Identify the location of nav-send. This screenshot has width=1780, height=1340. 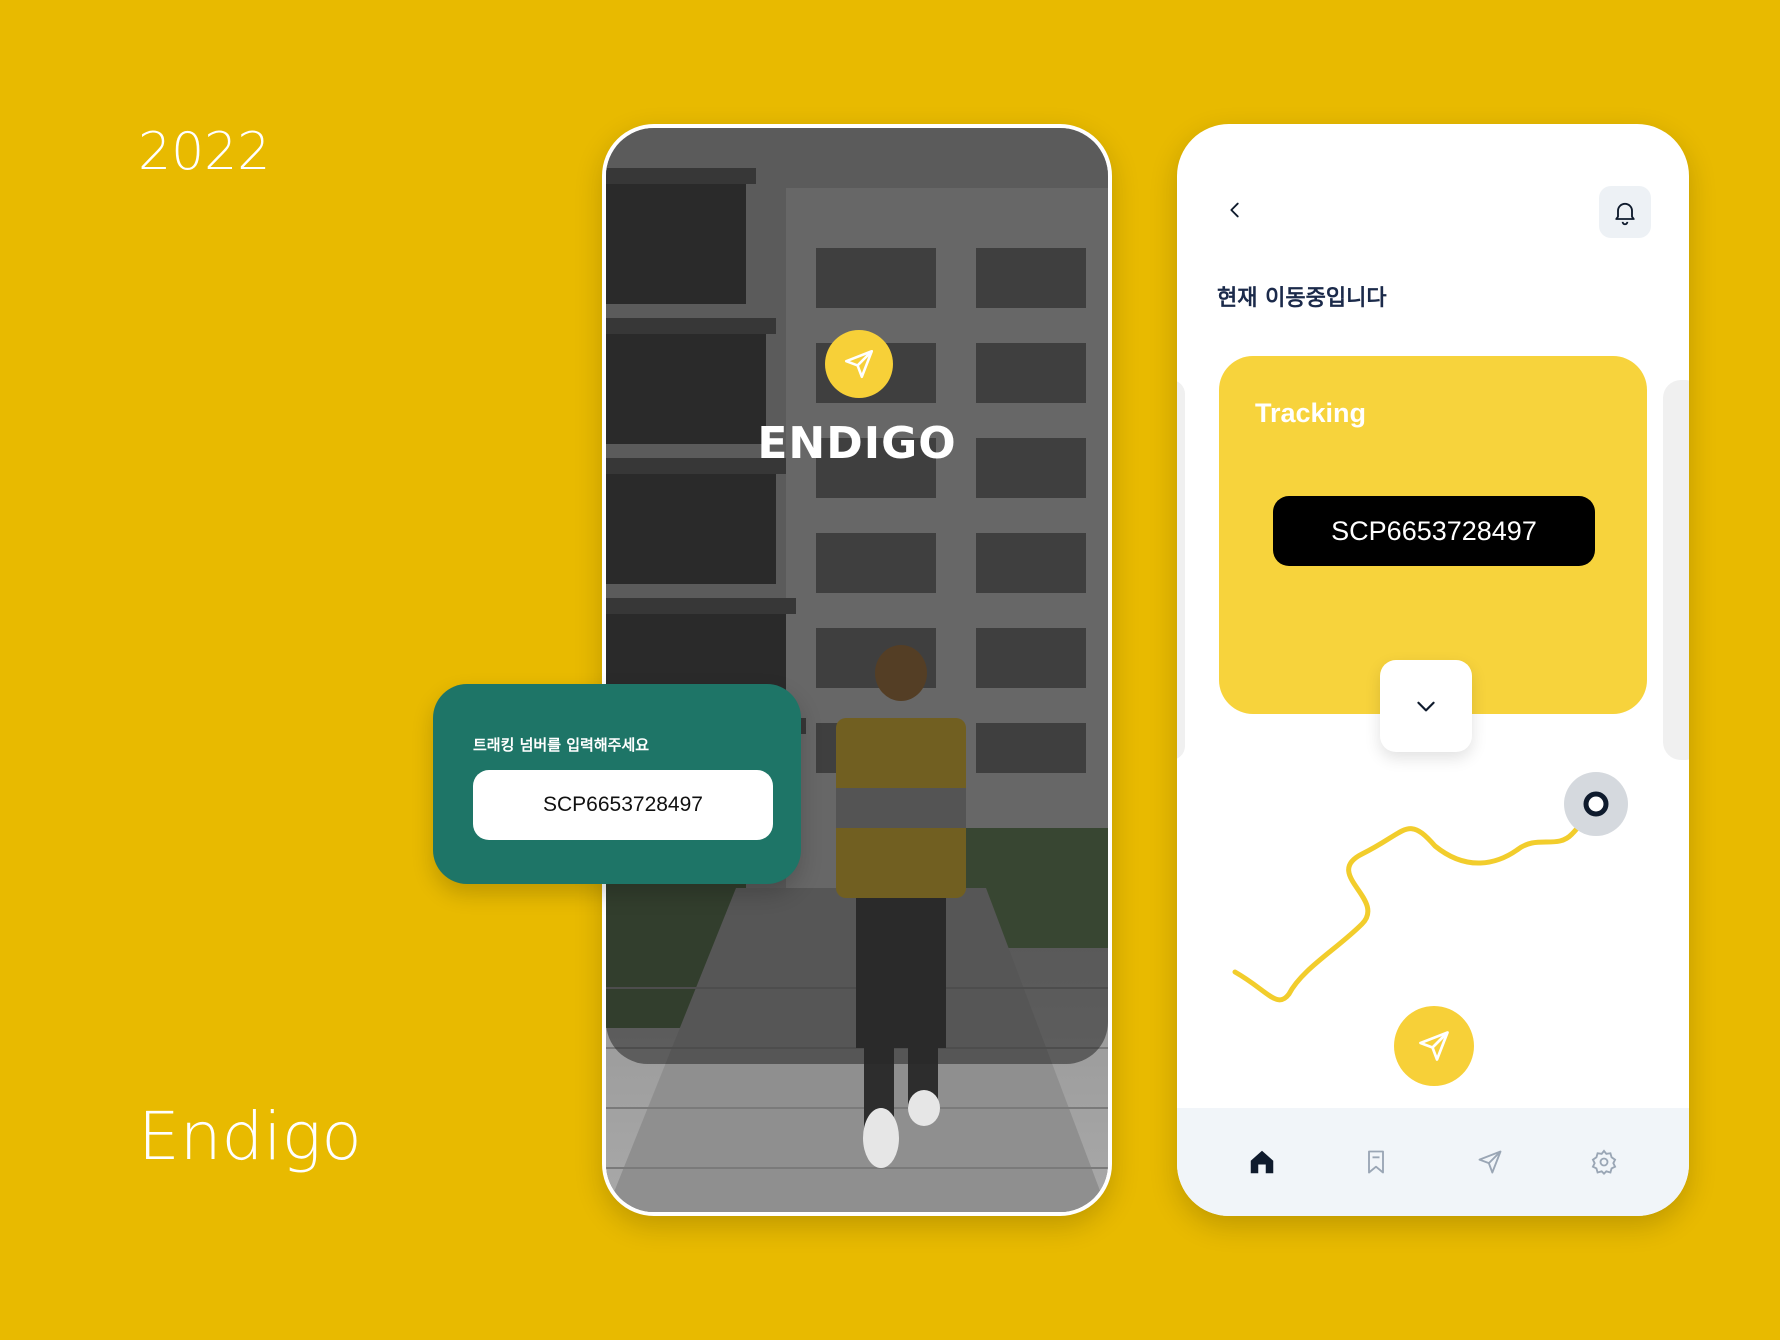
(1490, 1162).